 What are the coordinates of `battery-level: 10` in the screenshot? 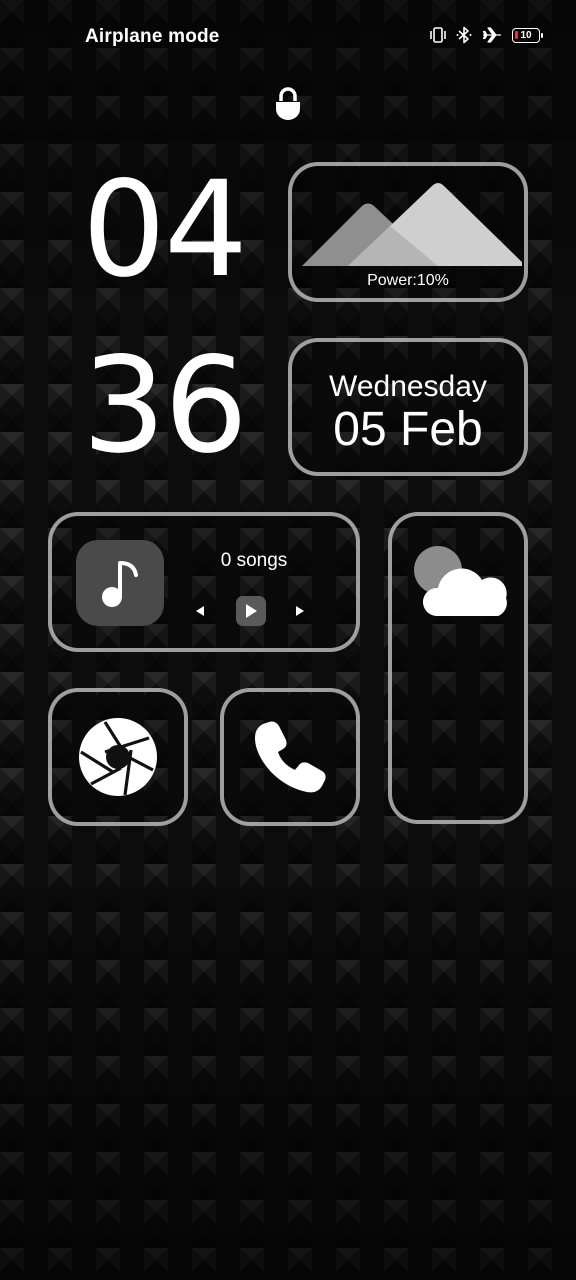 It's located at (526, 35).